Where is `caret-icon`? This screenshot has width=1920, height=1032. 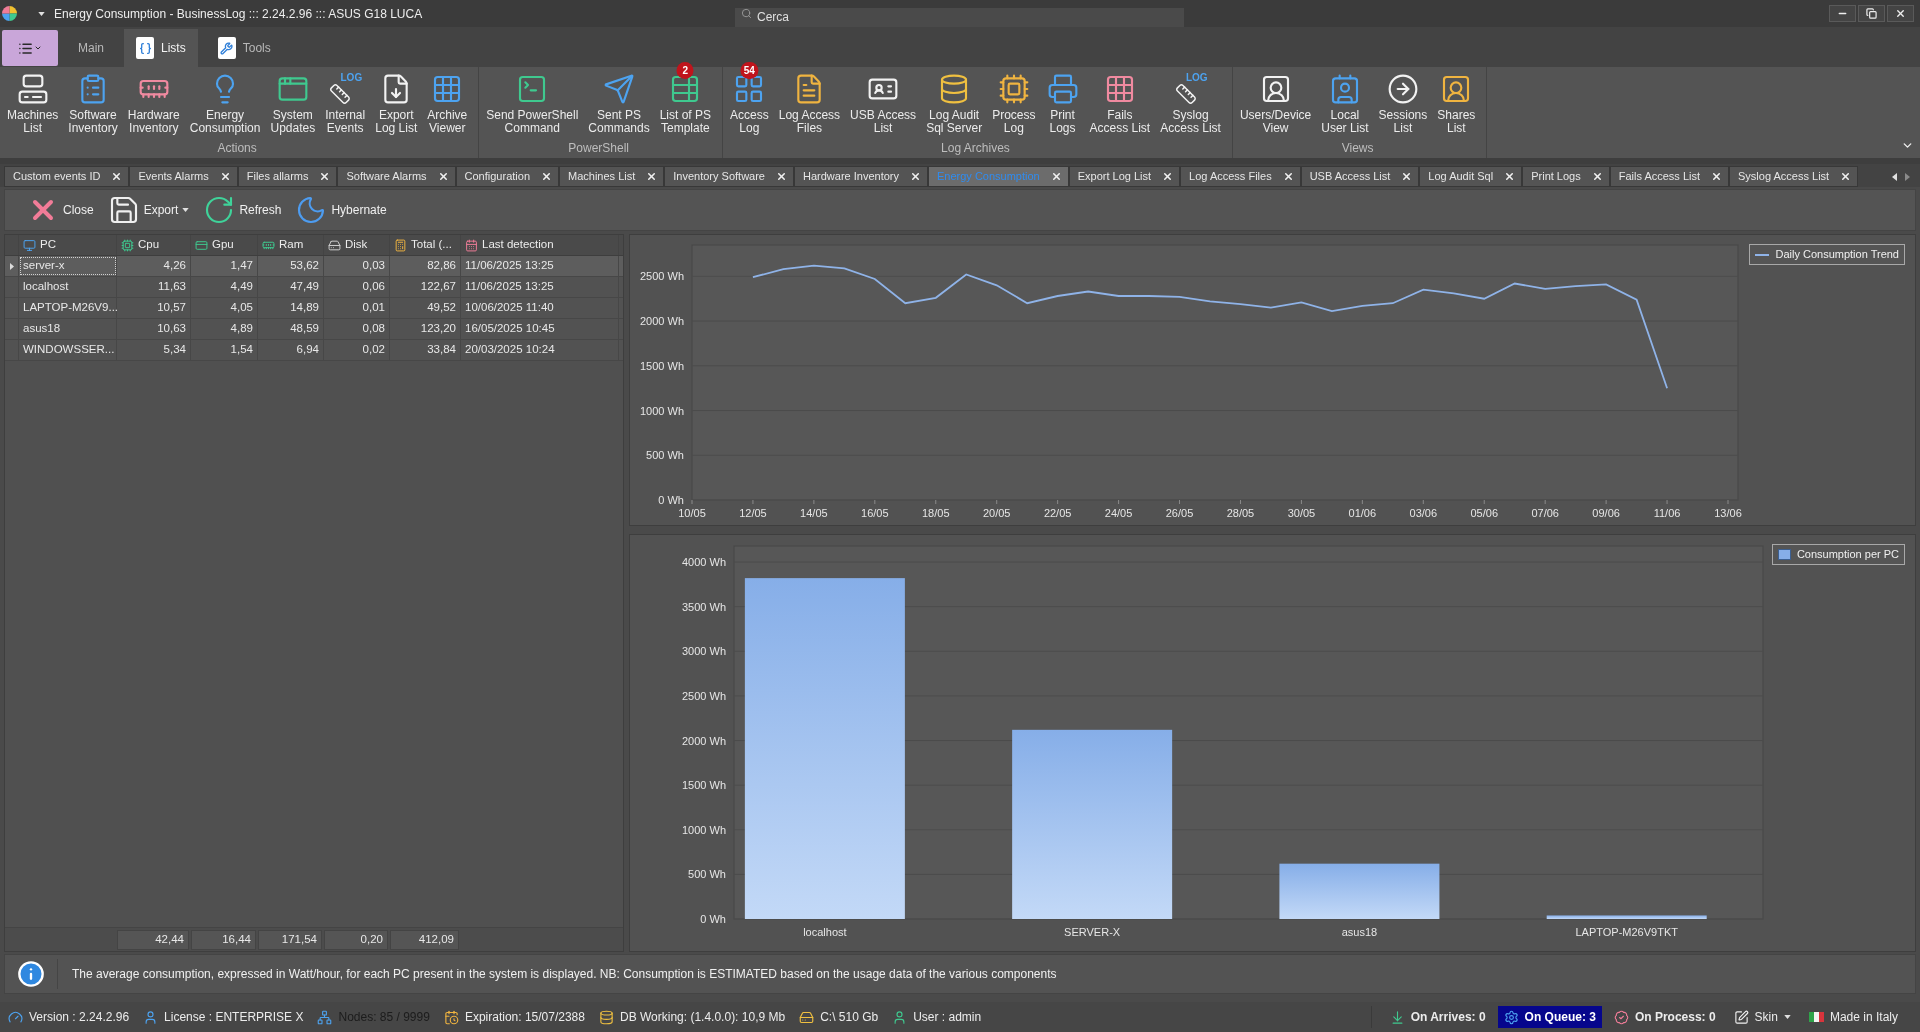
caret-icon is located at coordinates (41, 13).